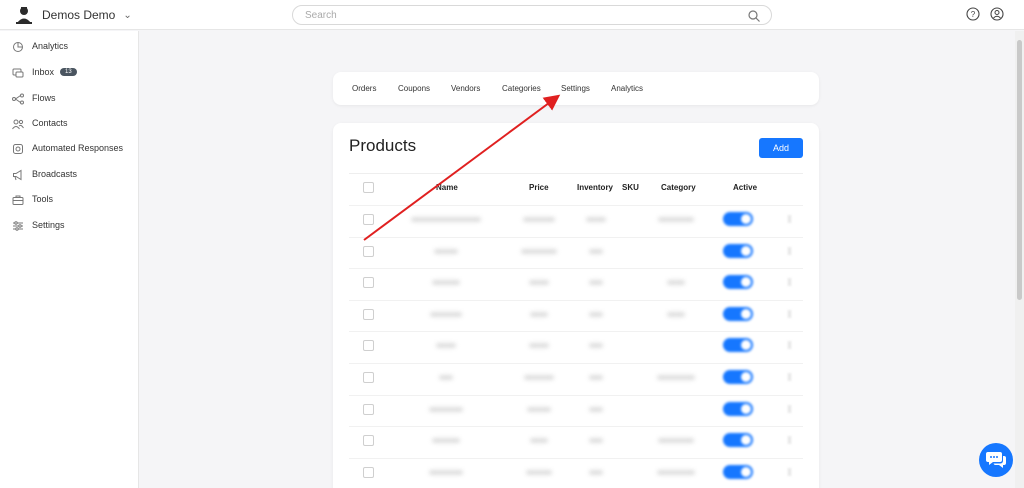 Image resolution: width=1024 pixels, height=488 pixels. I want to click on search-placeholder: Search, so click(321, 15).